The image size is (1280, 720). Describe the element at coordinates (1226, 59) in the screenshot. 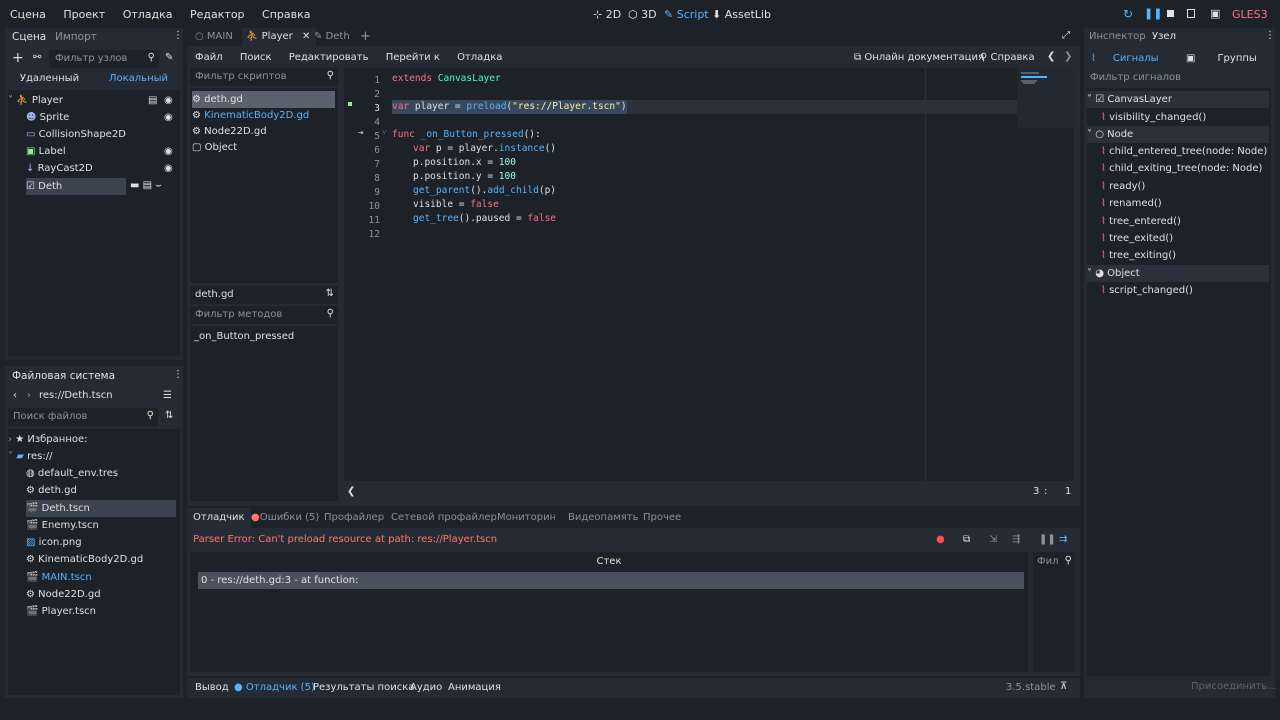

I see `groups-tab: ▣ Группы` at that location.